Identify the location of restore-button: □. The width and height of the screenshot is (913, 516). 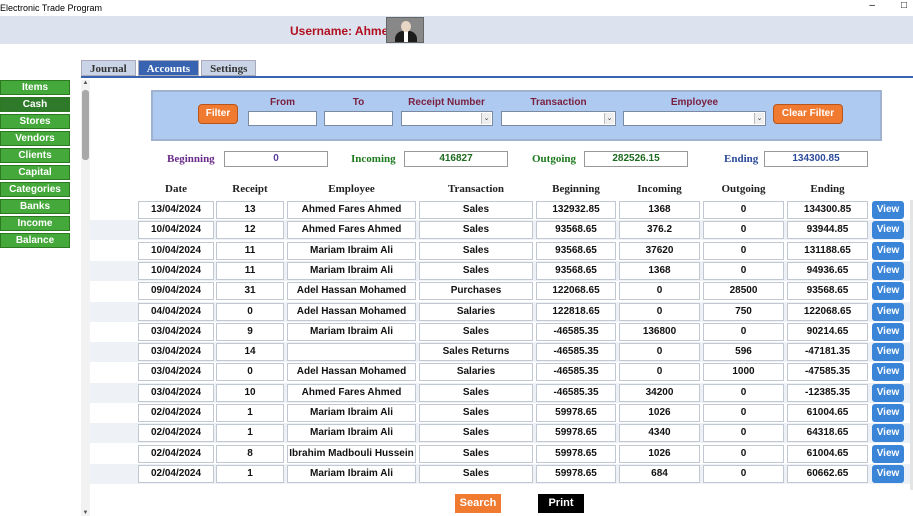
(904, 5).